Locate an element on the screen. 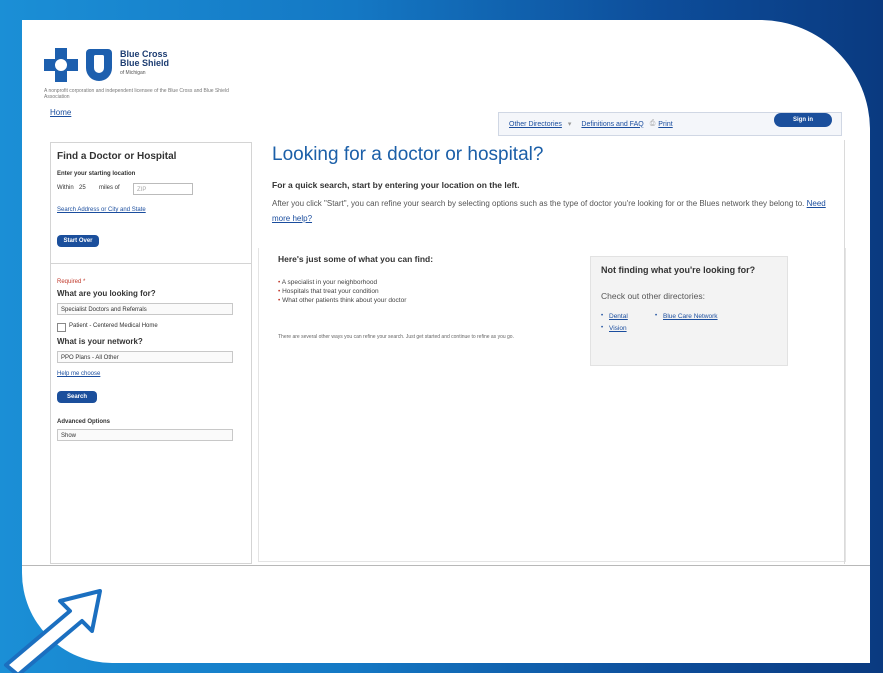  within-value: 25 is located at coordinates (82, 188).